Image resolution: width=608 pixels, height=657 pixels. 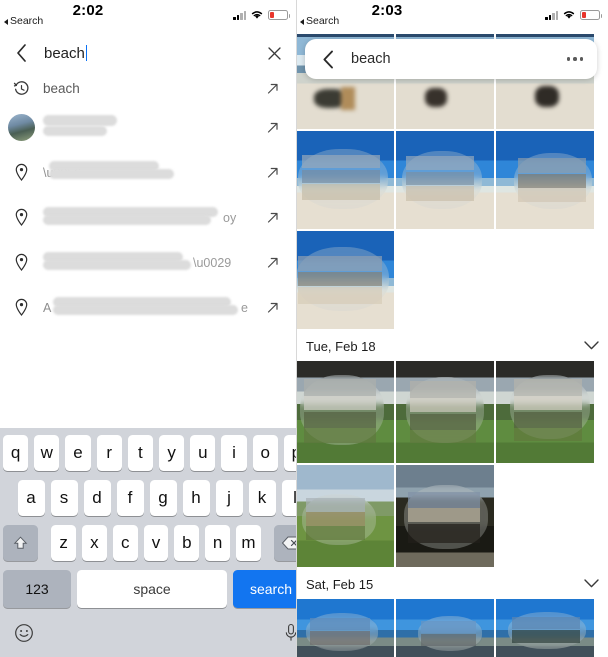 I want to click on suggestion-label: beach, so click(x=61, y=88).